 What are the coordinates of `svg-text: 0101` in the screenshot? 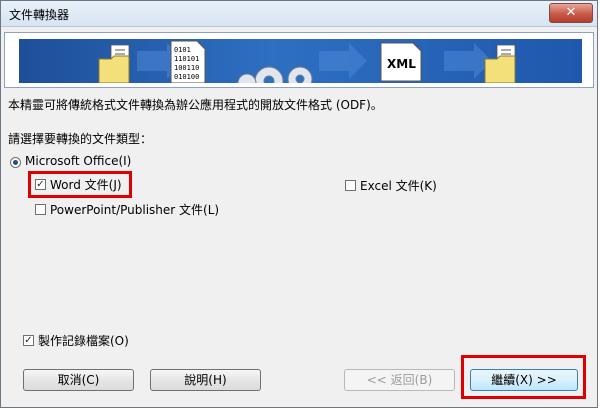 It's located at (182, 50).